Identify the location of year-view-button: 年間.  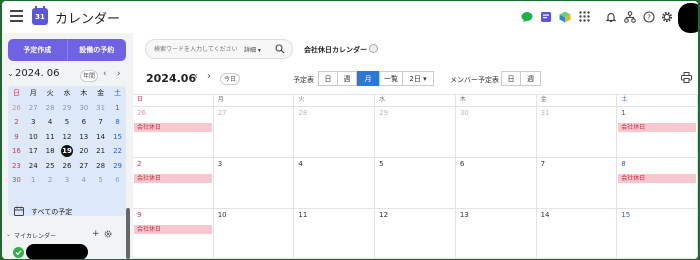
(89, 76).